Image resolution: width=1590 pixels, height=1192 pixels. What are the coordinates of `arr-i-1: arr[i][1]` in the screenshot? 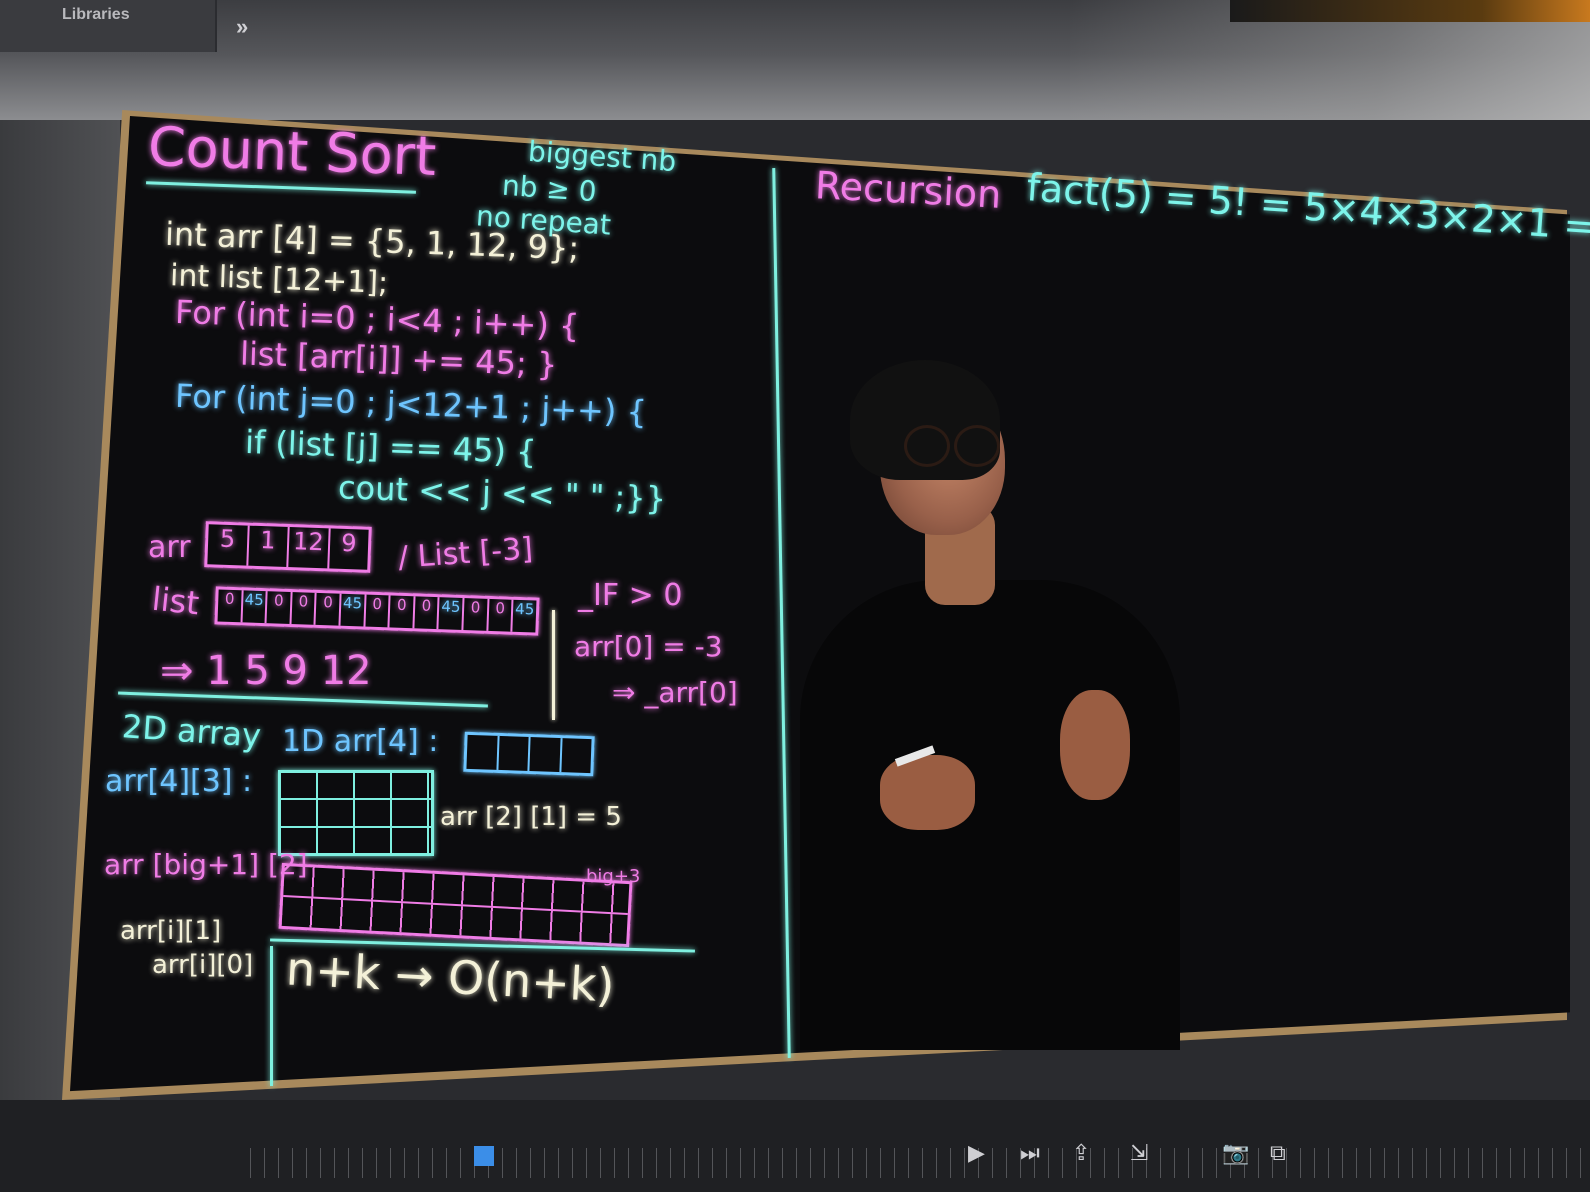 It's located at (171, 931).